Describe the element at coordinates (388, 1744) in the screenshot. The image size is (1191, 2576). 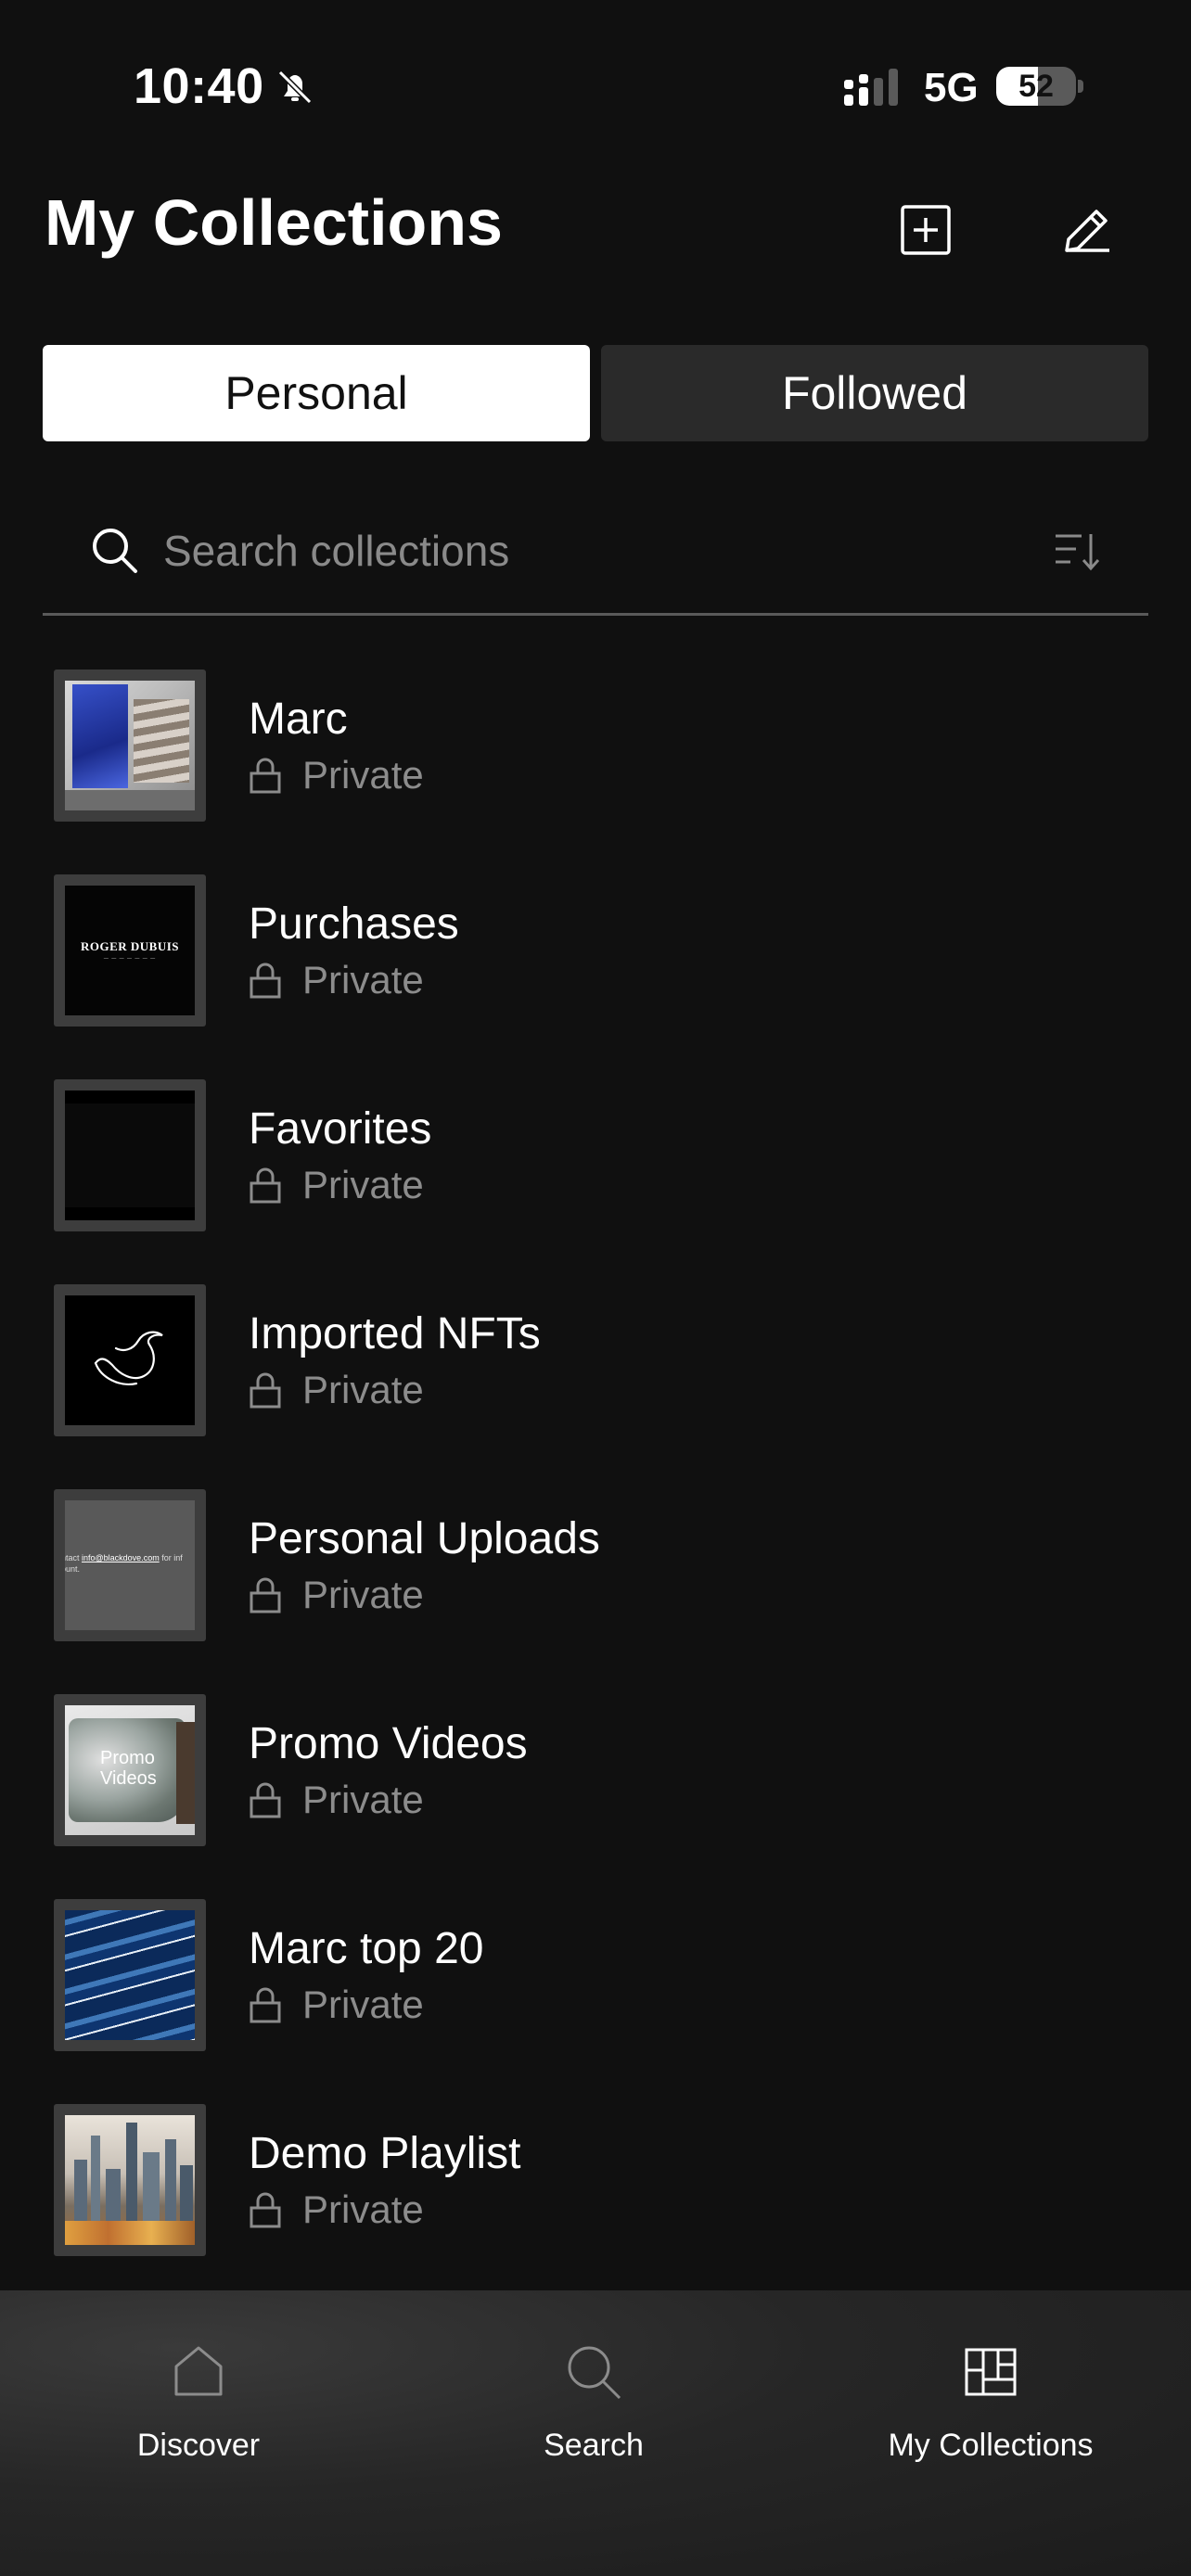
I see `collection-title: Promo Videos` at that location.